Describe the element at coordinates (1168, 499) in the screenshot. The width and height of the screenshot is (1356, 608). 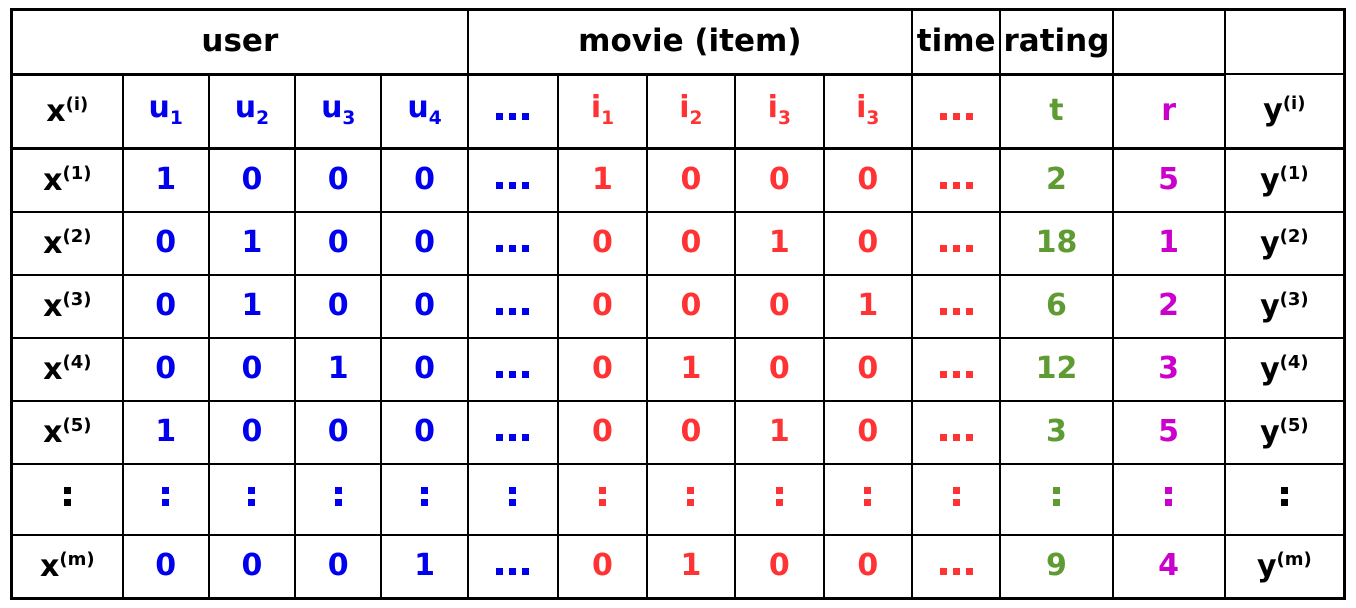
I see `cell-rating` at that location.